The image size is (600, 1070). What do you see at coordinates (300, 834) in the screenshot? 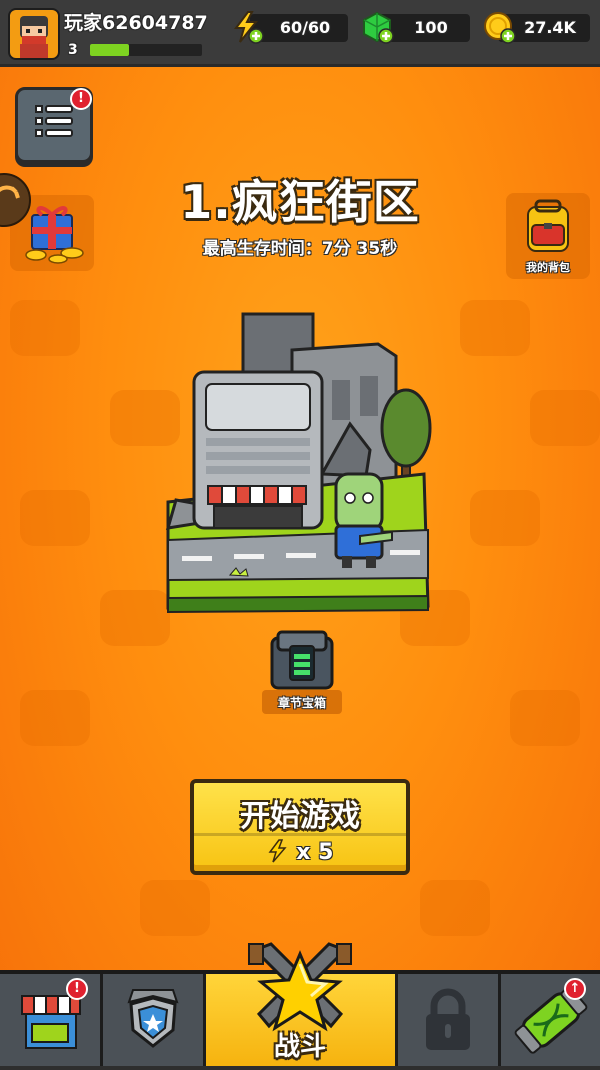
I see `start-button-divider` at bounding box center [300, 834].